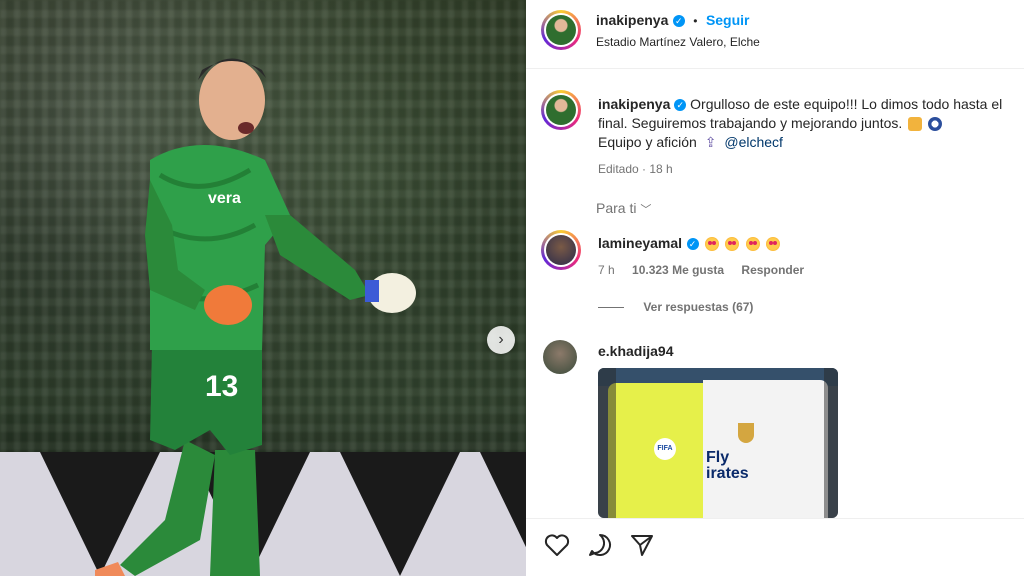  I want to click on location: Estadio Martínez Valero, Elche, so click(678, 42).